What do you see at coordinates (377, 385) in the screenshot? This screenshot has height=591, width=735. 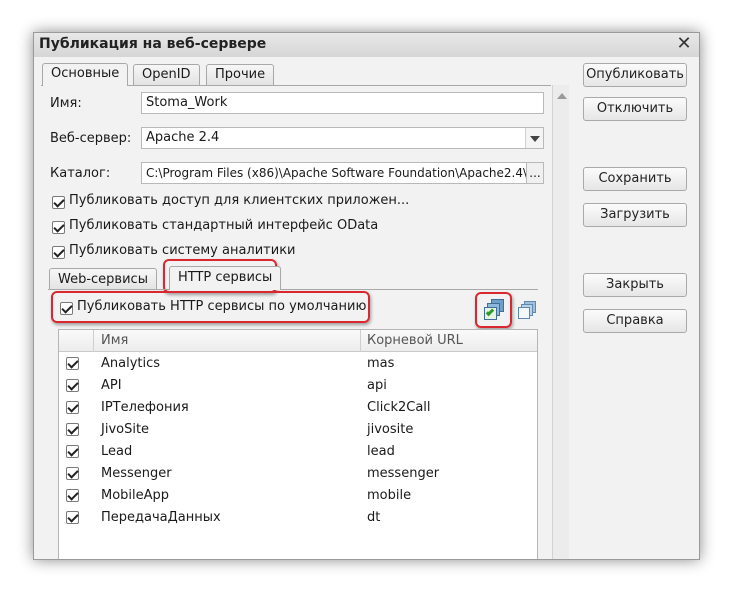 I see `service-url: api` at bounding box center [377, 385].